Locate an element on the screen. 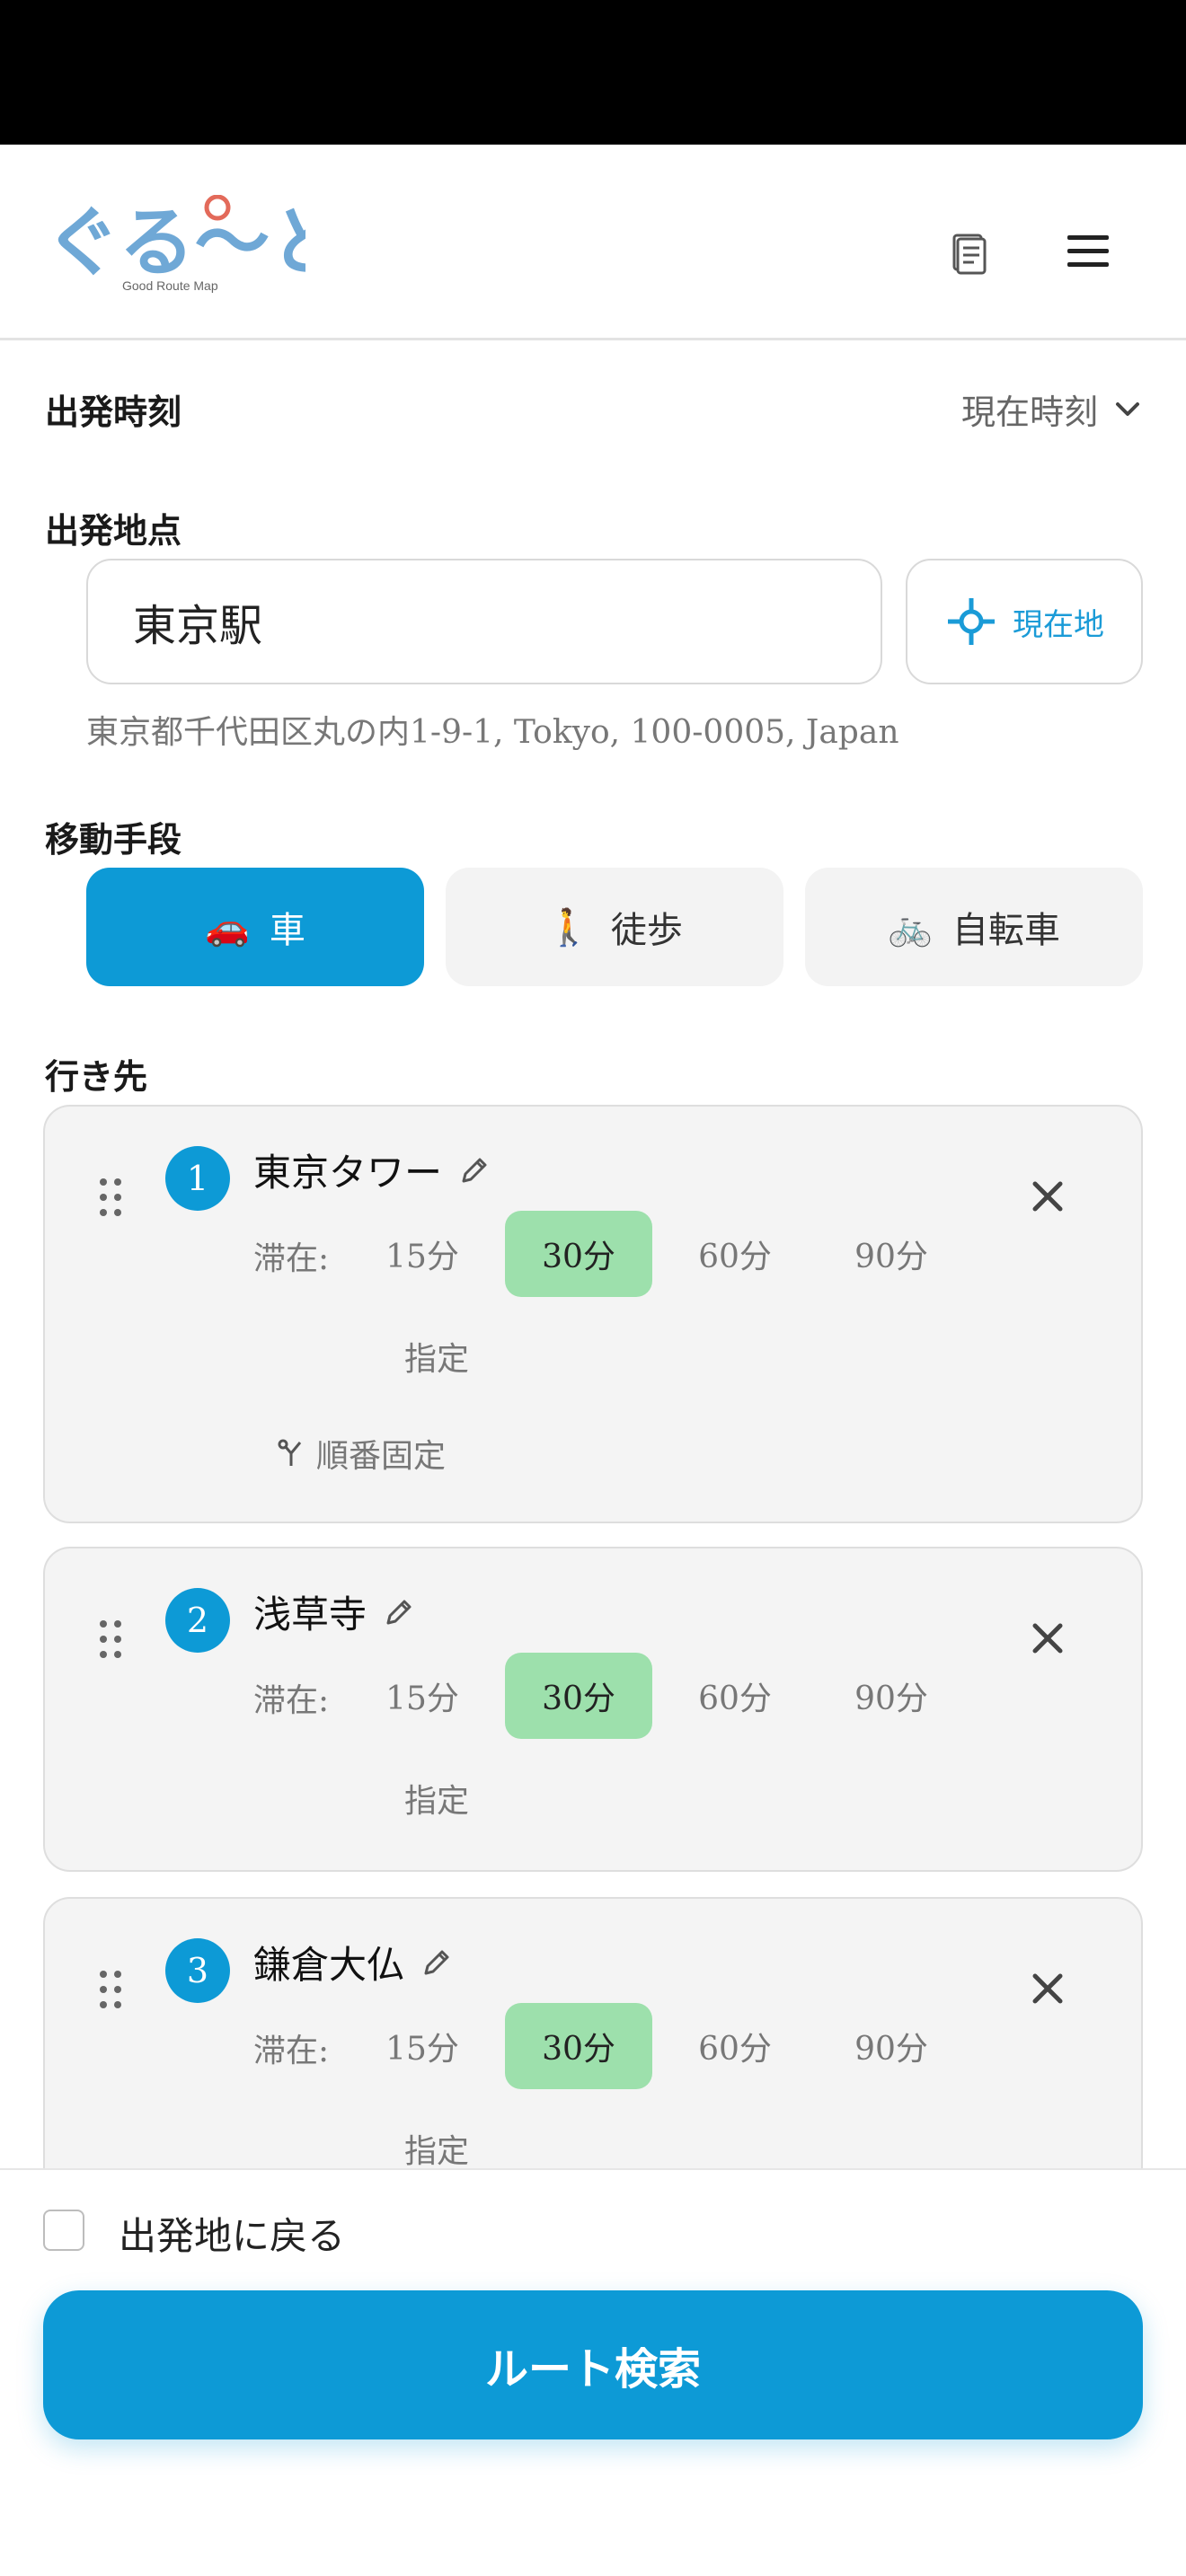  departure-time-label: 出発時刻 is located at coordinates (113, 412).